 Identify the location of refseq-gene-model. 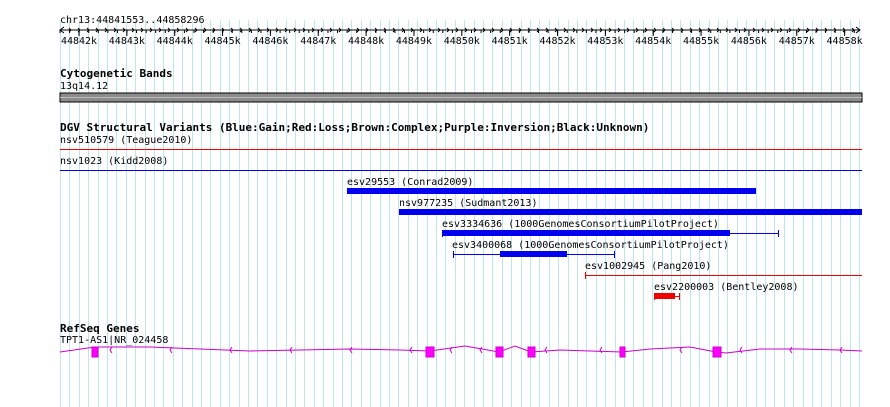
(461, 351).